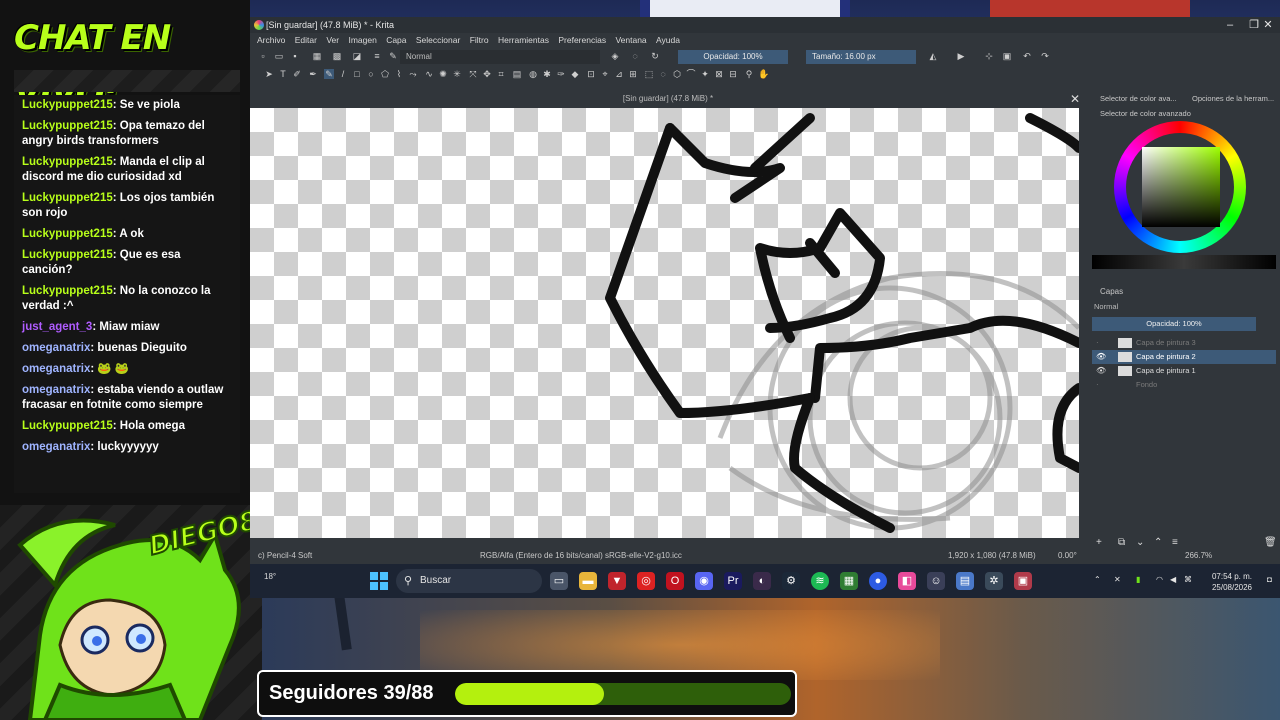 This screenshot has height=720, width=1280. What do you see at coordinates (994, 581) in the screenshot?
I see `app-icon-gear: ✲` at bounding box center [994, 581].